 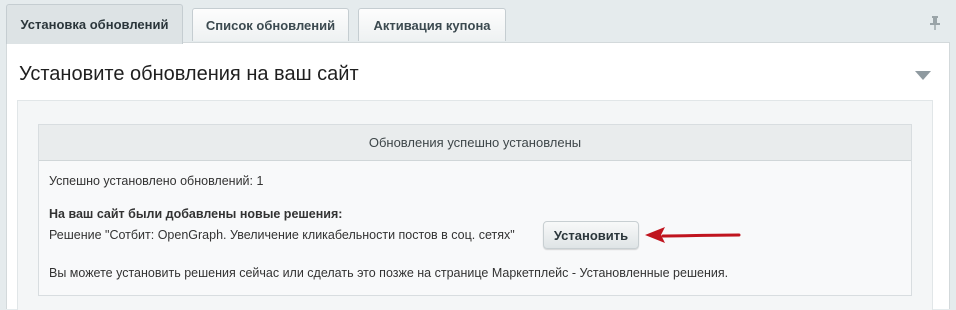 I want to click on tab-install-updates: Установка обновлений, so click(x=94, y=24).